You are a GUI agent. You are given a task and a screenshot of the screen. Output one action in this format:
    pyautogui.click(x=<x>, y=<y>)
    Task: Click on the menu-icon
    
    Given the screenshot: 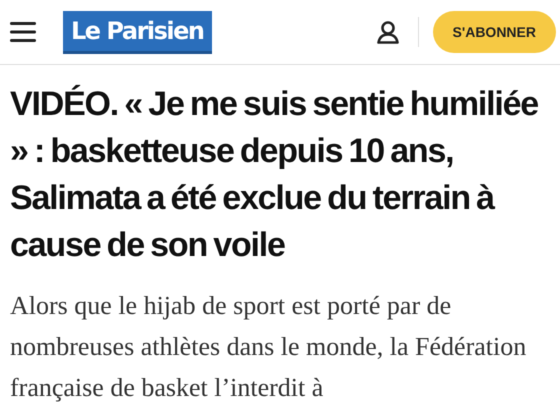 What is the action you would take?
    pyautogui.click(x=23, y=32)
    